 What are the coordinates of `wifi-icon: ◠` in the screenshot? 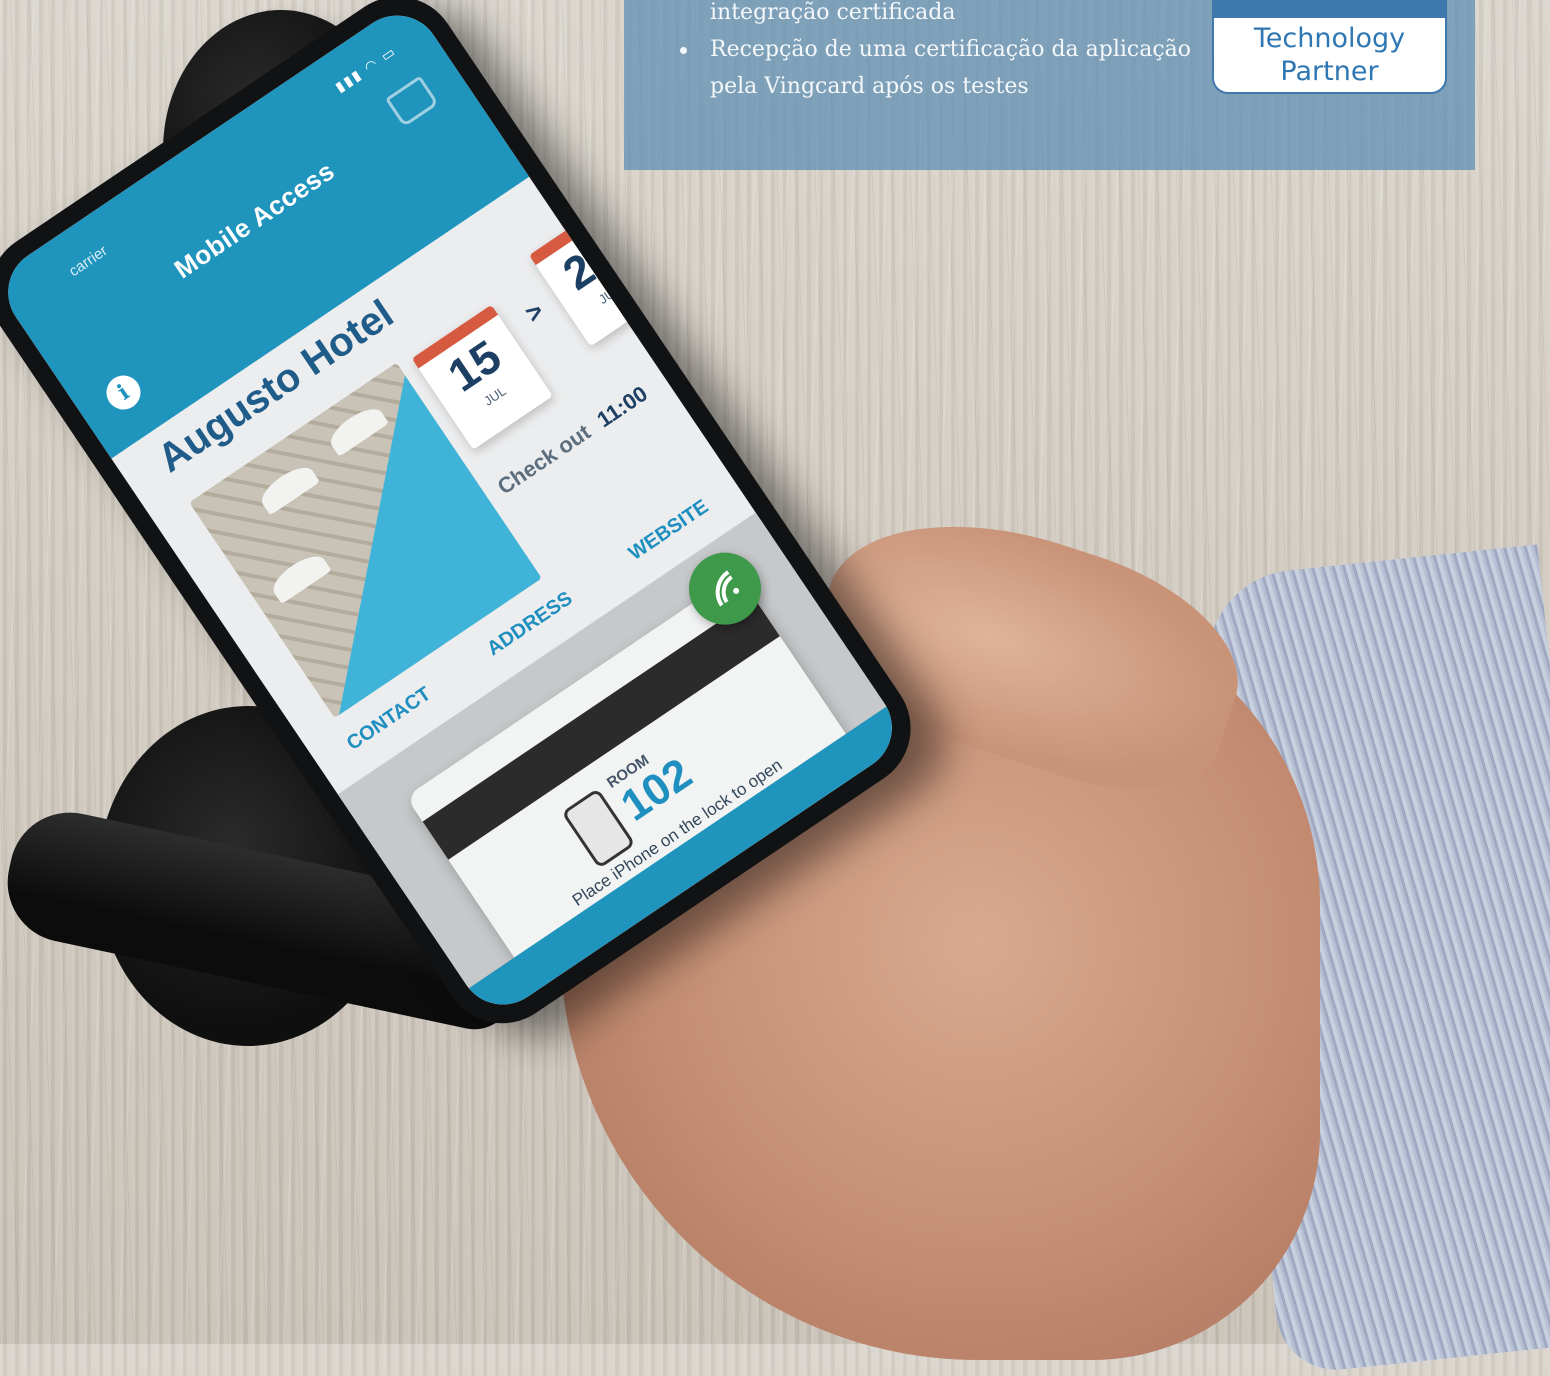 It's located at (371, 65).